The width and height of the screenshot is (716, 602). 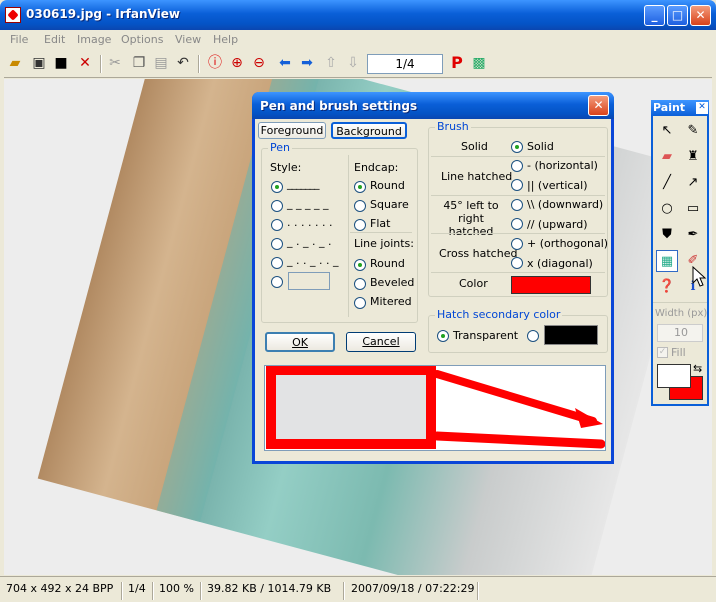 I want to click on endcap-label: Endcap:, so click(x=376, y=167).